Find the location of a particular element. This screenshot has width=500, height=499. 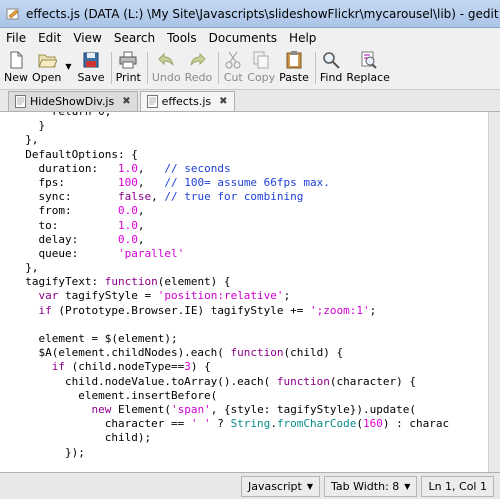

copy-button: Copy is located at coordinates (261, 68).